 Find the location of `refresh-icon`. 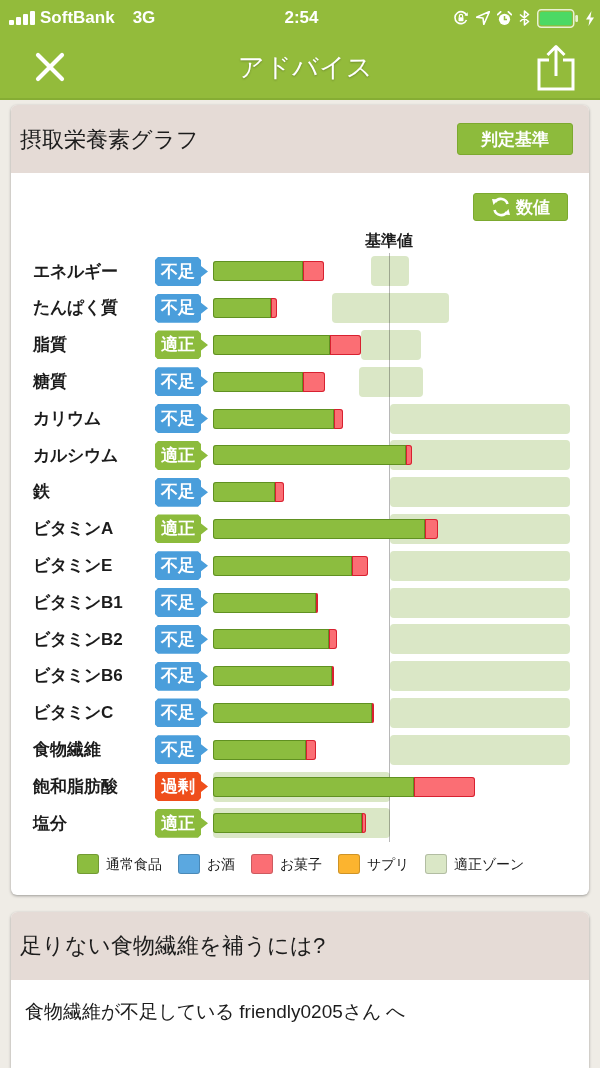

refresh-icon is located at coordinates (501, 207).